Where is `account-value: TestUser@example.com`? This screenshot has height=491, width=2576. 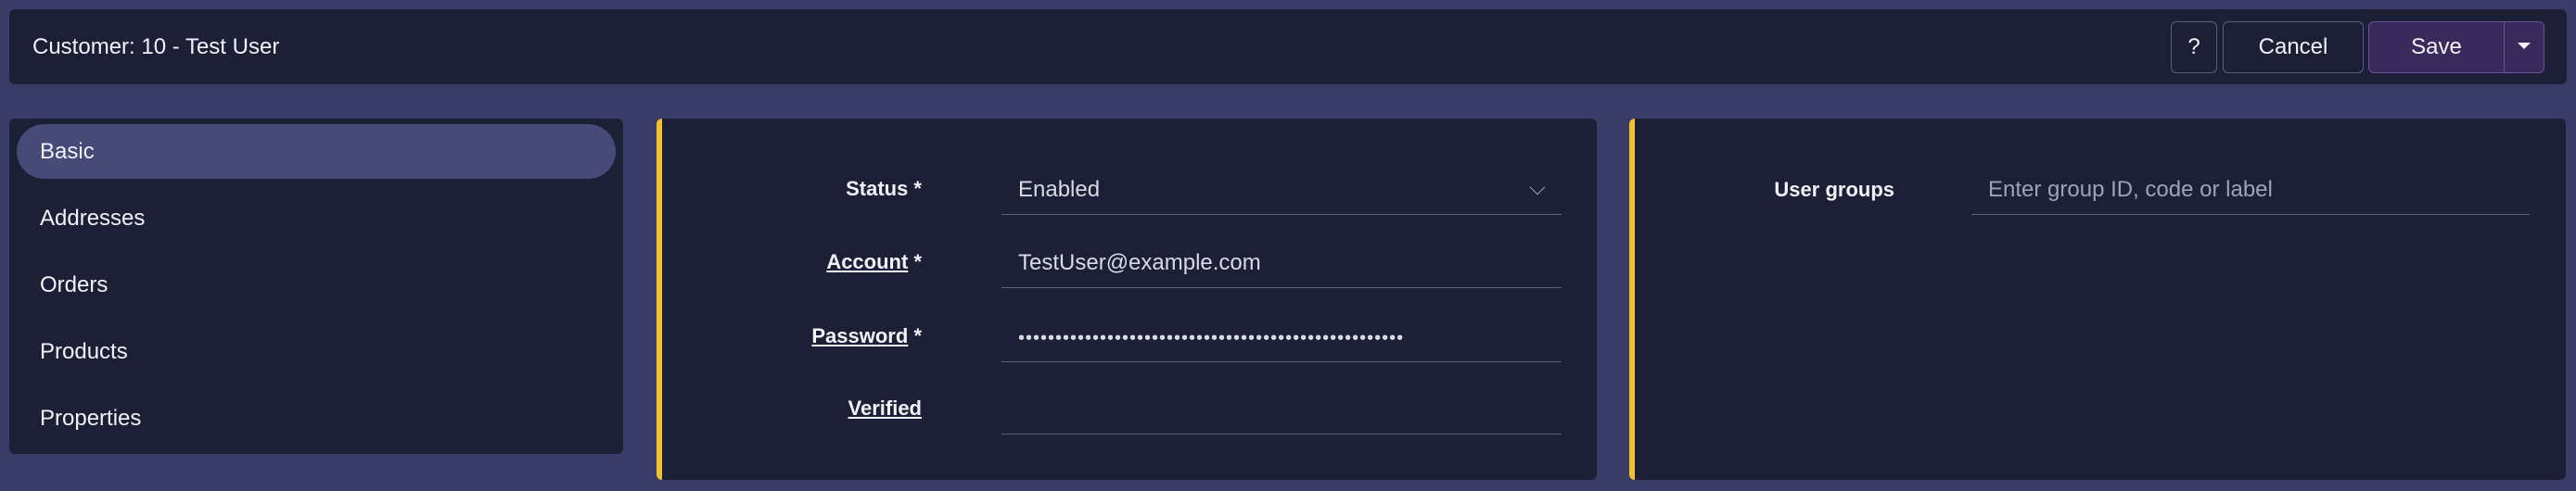
account-value: TestUser@example.com is located at coordinates (1139, 263).